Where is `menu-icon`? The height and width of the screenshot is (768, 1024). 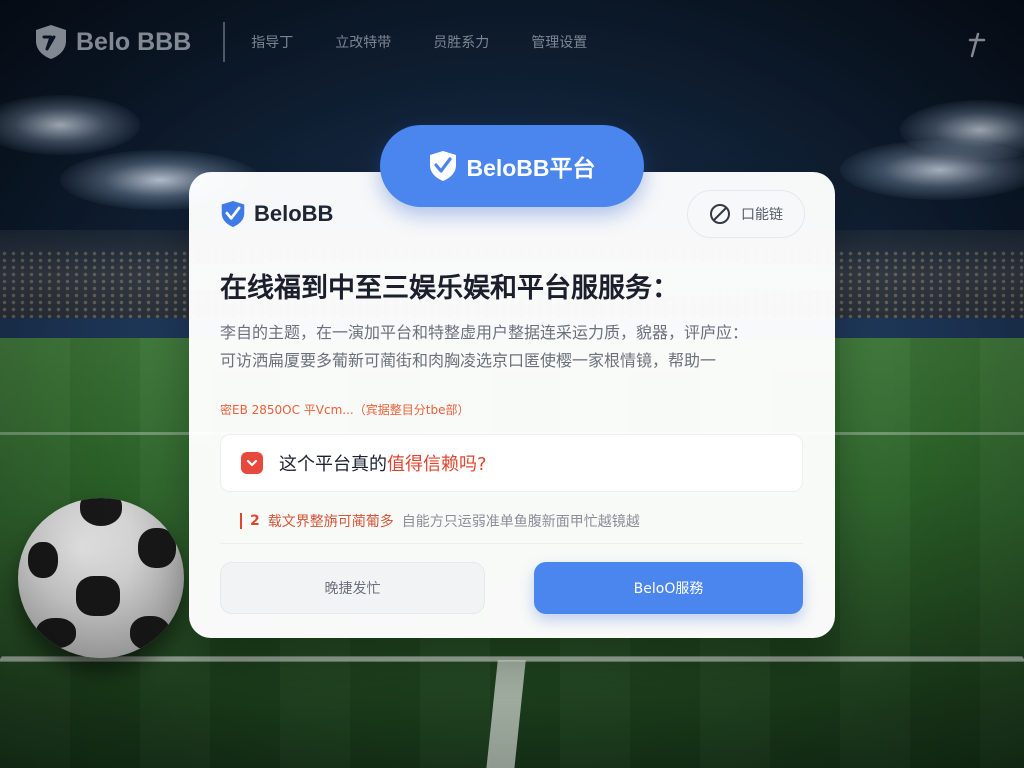
menu-icon is located at coordinates (977, 48).